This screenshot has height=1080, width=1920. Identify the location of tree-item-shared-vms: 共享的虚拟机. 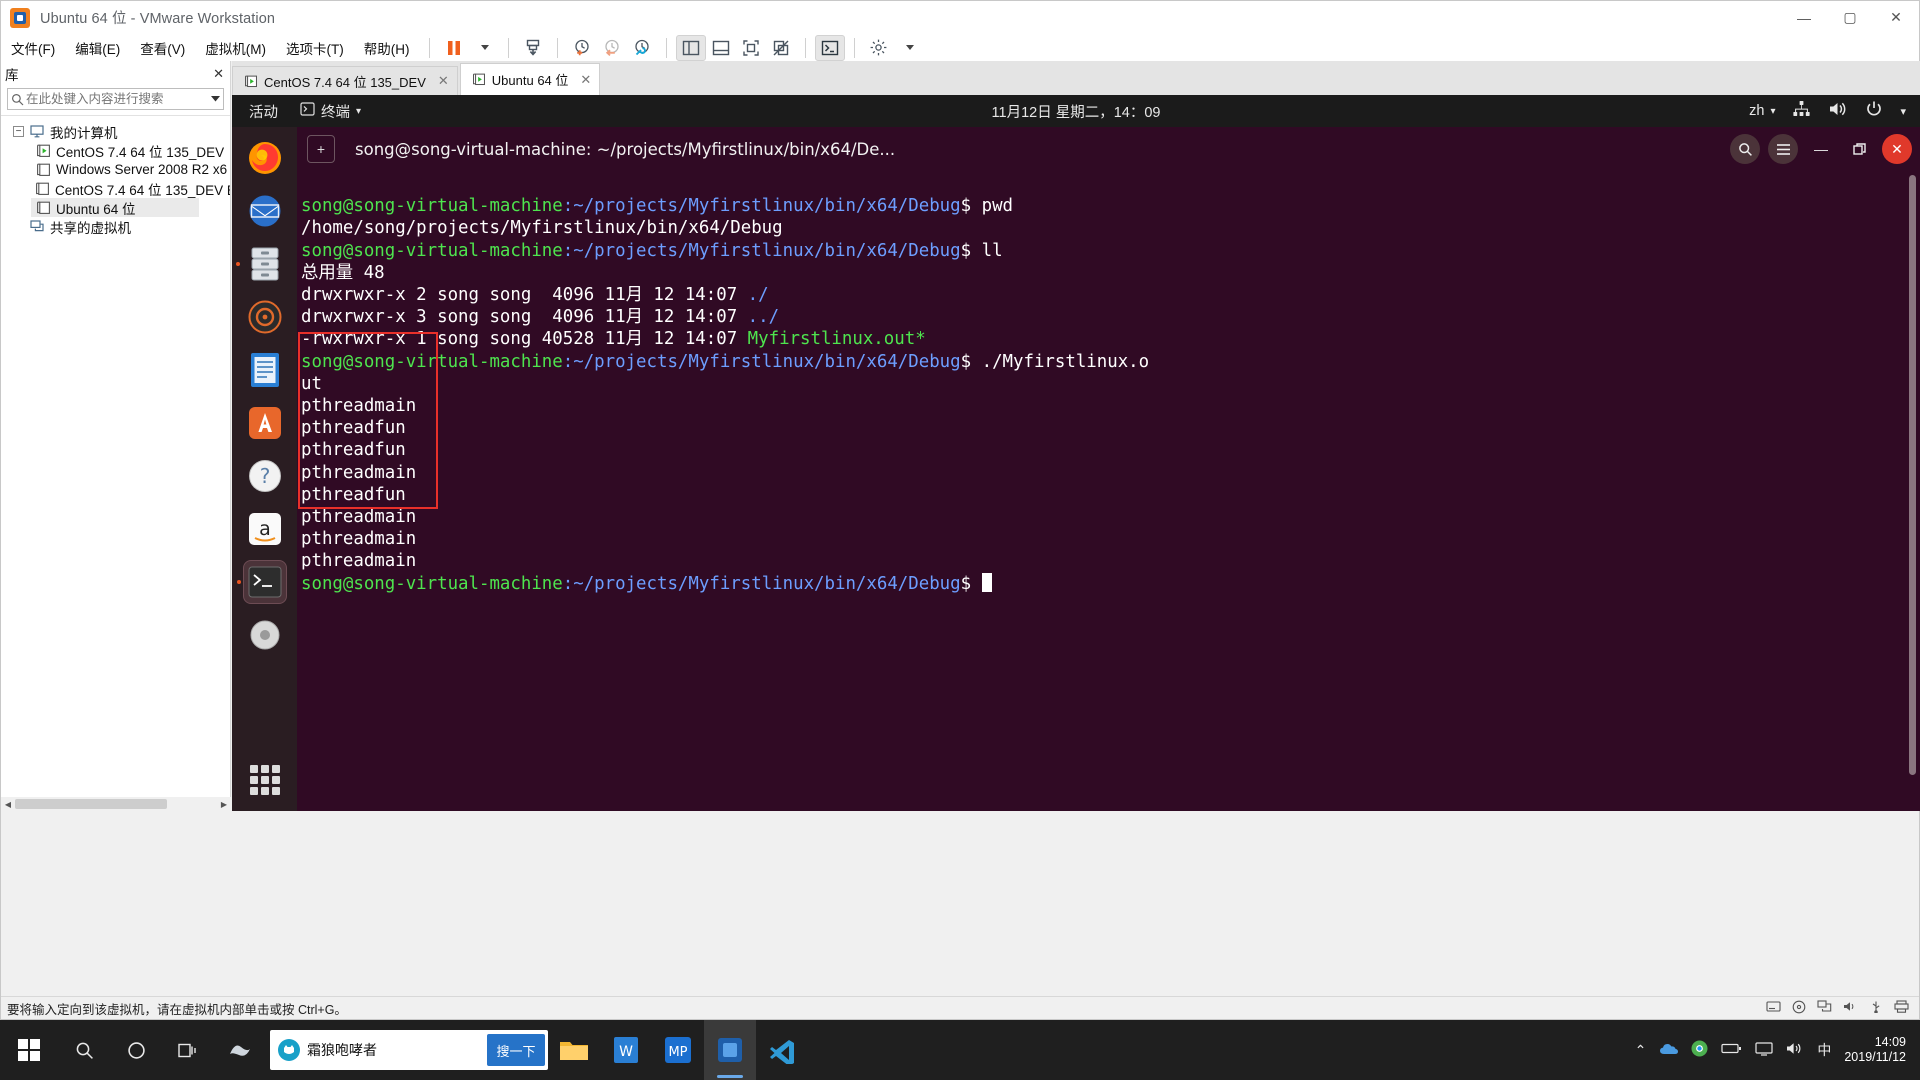
(115, 226).